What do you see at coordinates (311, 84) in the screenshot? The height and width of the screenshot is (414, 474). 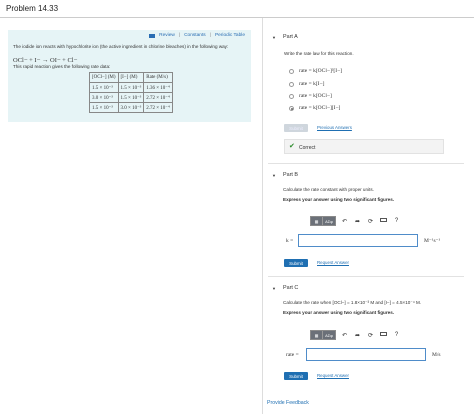 I see `option-label: rate = k[I−]` at bounding box center [311, 84].